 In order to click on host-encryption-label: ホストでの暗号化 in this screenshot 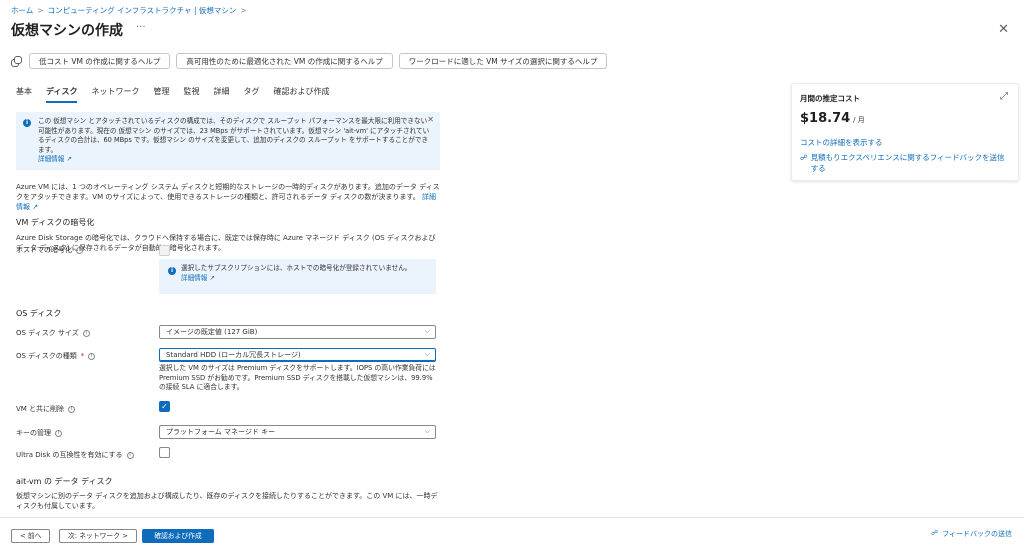, I will do `click(44, 250)`.